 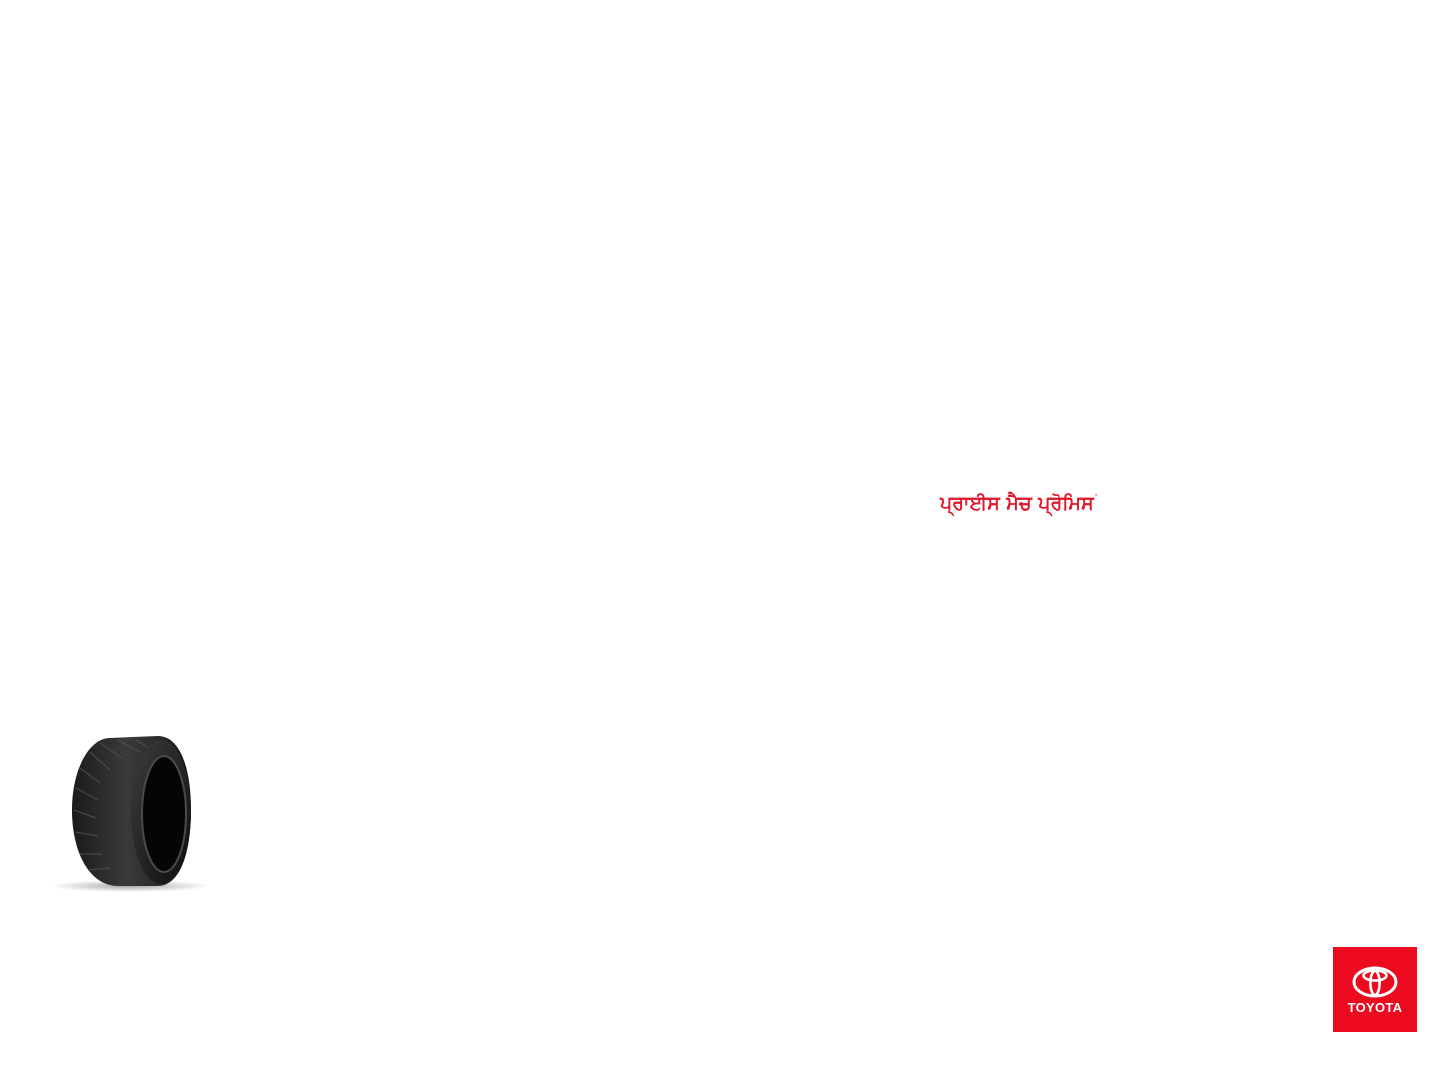 I want to click on toyota-wordmark: TOYOTA, so click(x=1375, y=1007).